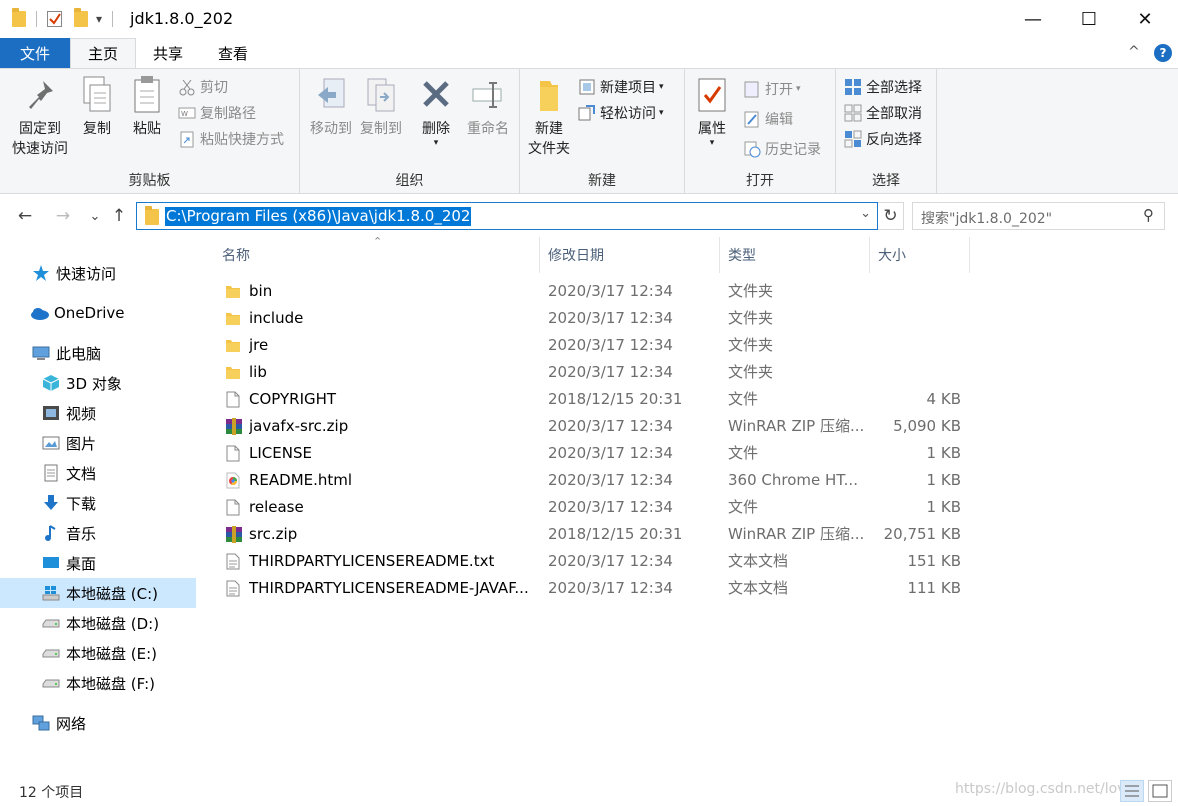 Image resolution: width=1178 pixels, height=806 pixels. I want to click on text-file-icon, so click(233, 561).